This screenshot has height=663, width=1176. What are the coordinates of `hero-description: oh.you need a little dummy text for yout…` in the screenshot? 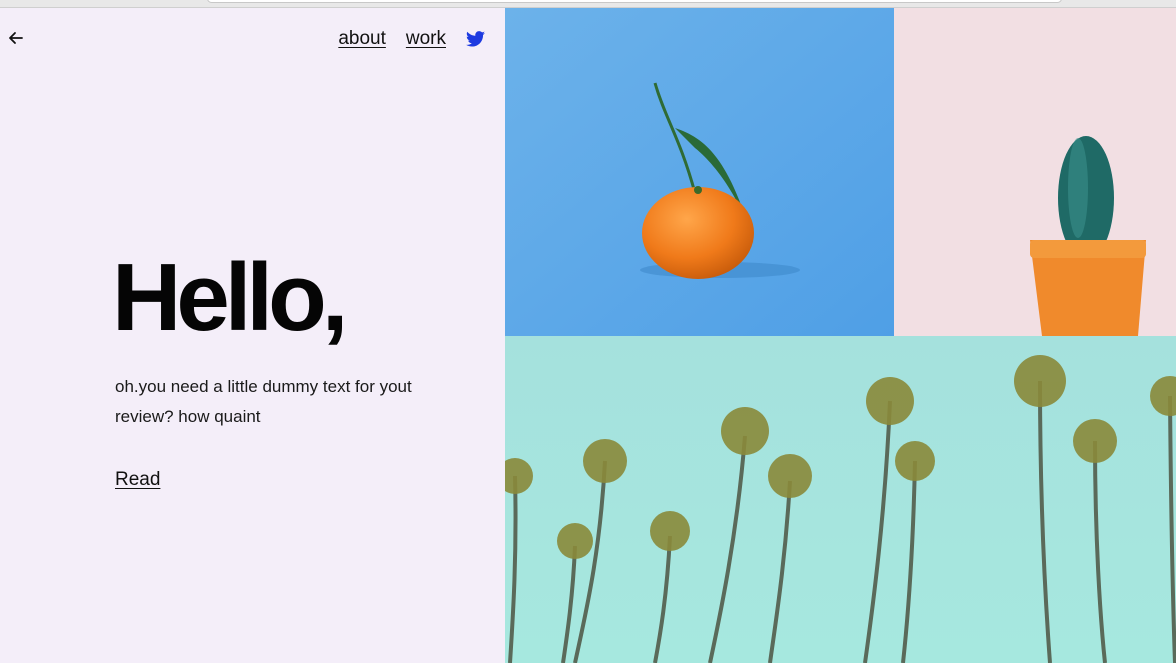 It's located at (263, 401).